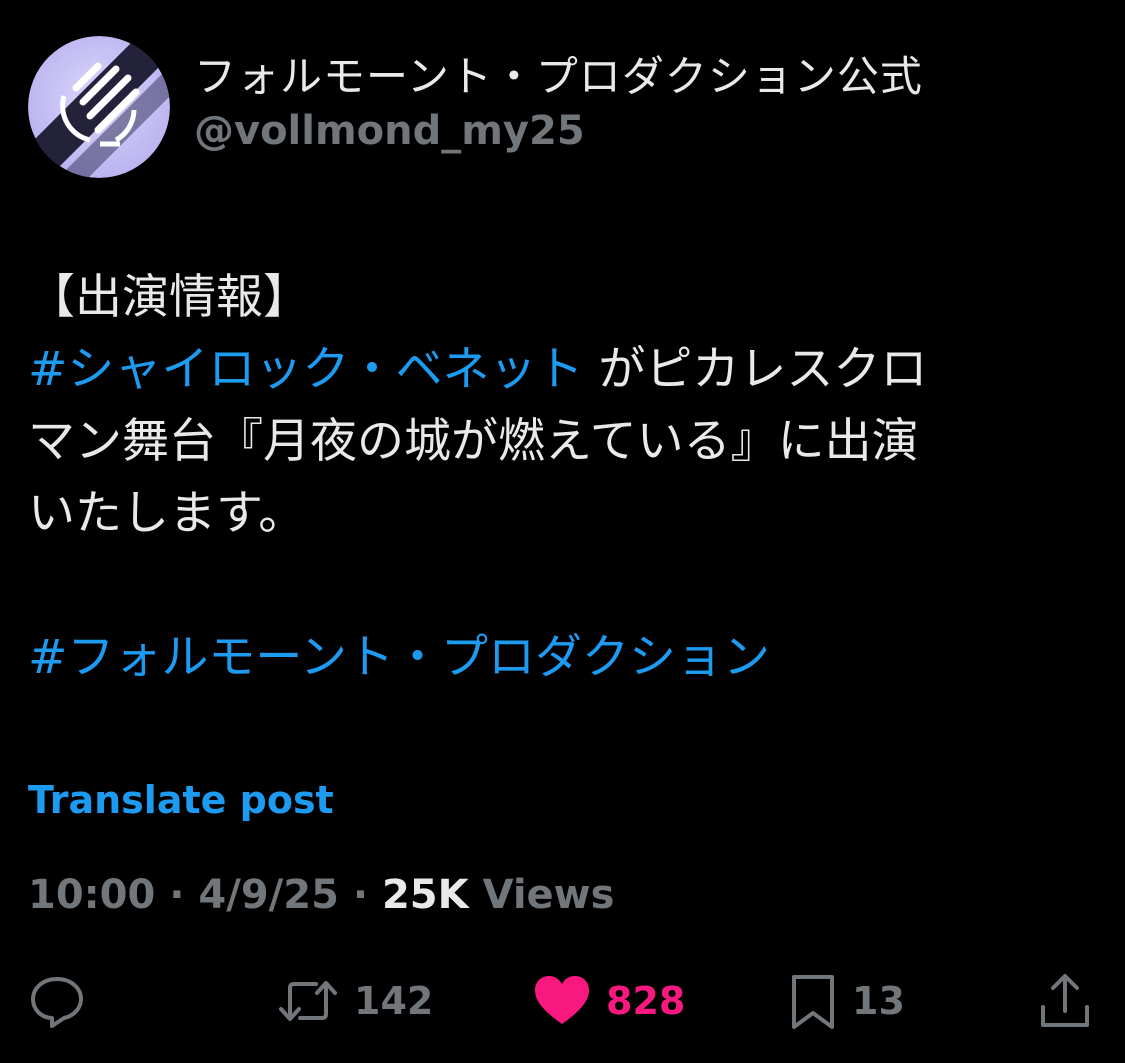  I want to click on like-count: 828, so click(646, 1001).